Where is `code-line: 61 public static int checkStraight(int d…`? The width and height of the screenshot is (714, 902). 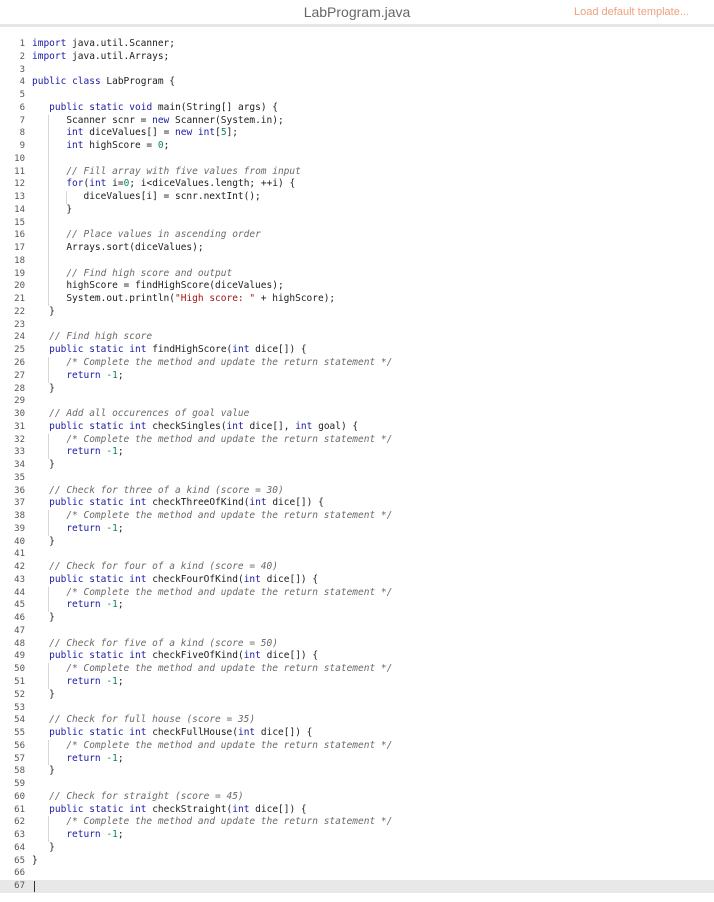 code-line: 61 public static int checkStraight(int d… is located at coordinates (357, 810).